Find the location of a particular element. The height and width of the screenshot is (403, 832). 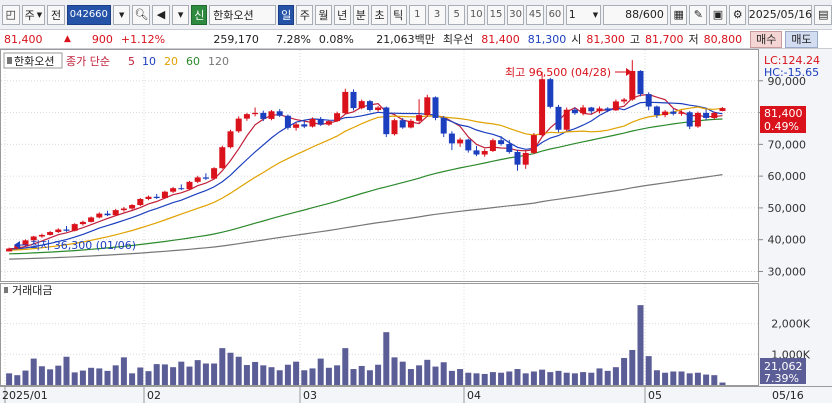

interval-5: 5 is located at coordinates (456, 14).